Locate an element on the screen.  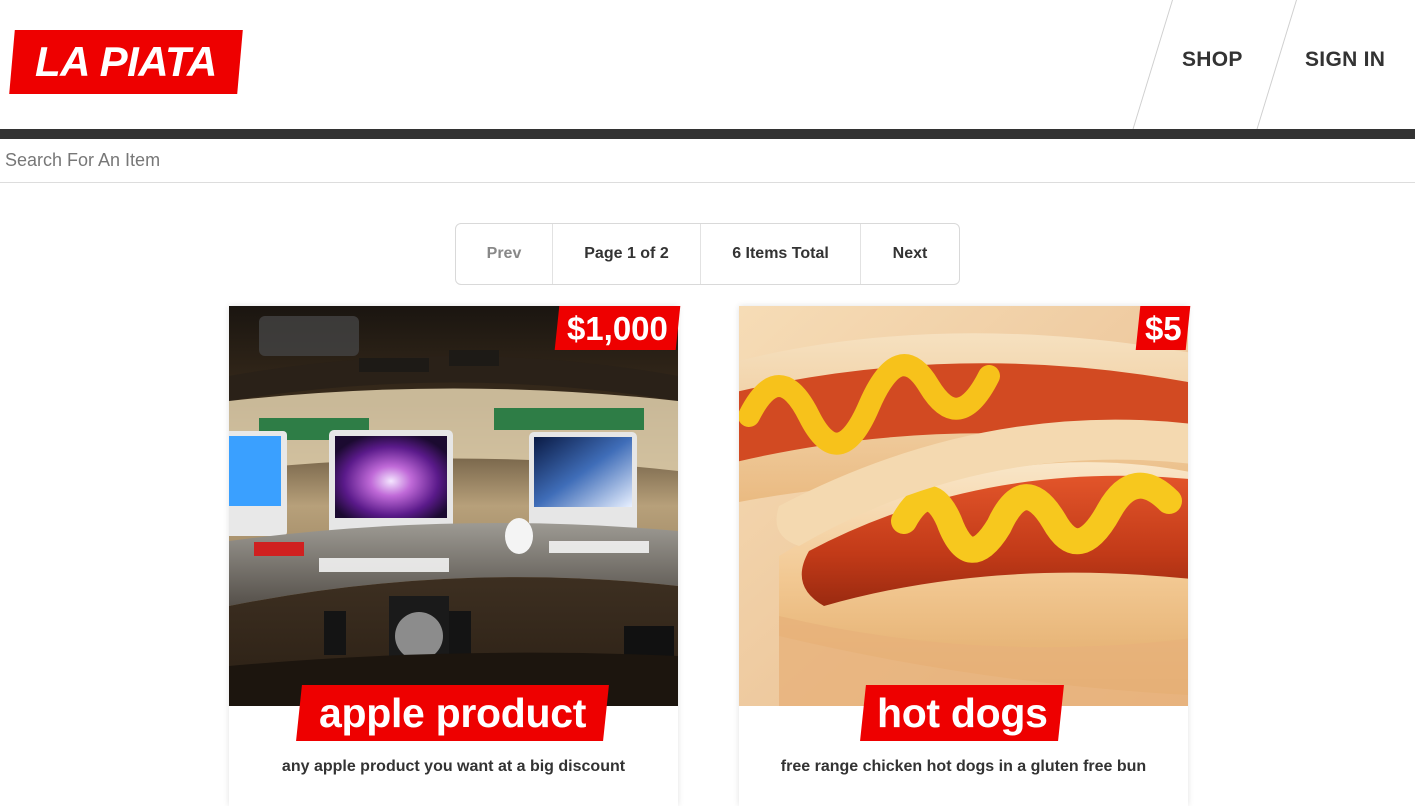
logo: LA PIATA is located at coordinates (126, 62).